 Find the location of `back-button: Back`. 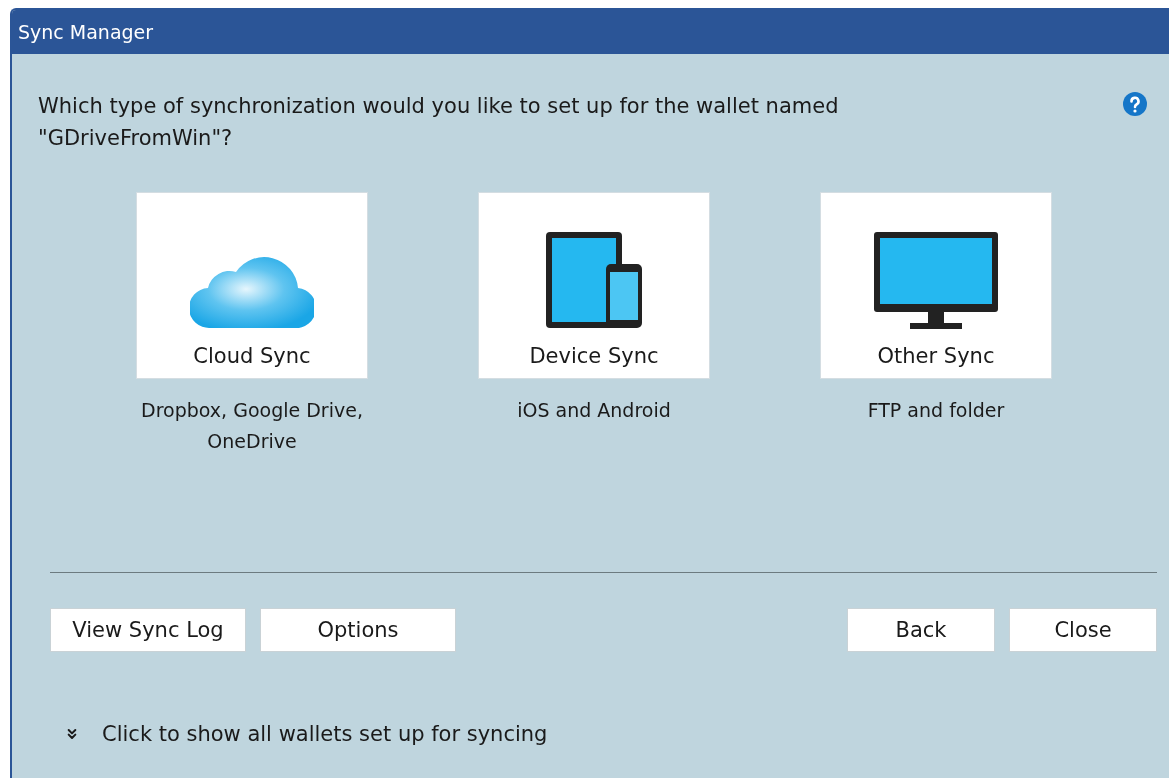

back-button: Back is located at coordinates (921, 630).